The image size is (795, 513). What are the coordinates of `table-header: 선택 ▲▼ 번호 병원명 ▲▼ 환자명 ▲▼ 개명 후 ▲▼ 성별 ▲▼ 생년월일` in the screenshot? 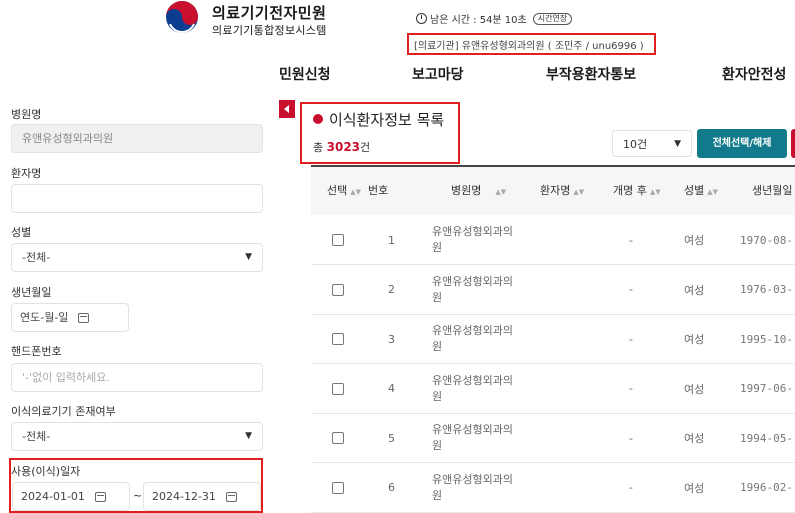 It's located at (553, 190).